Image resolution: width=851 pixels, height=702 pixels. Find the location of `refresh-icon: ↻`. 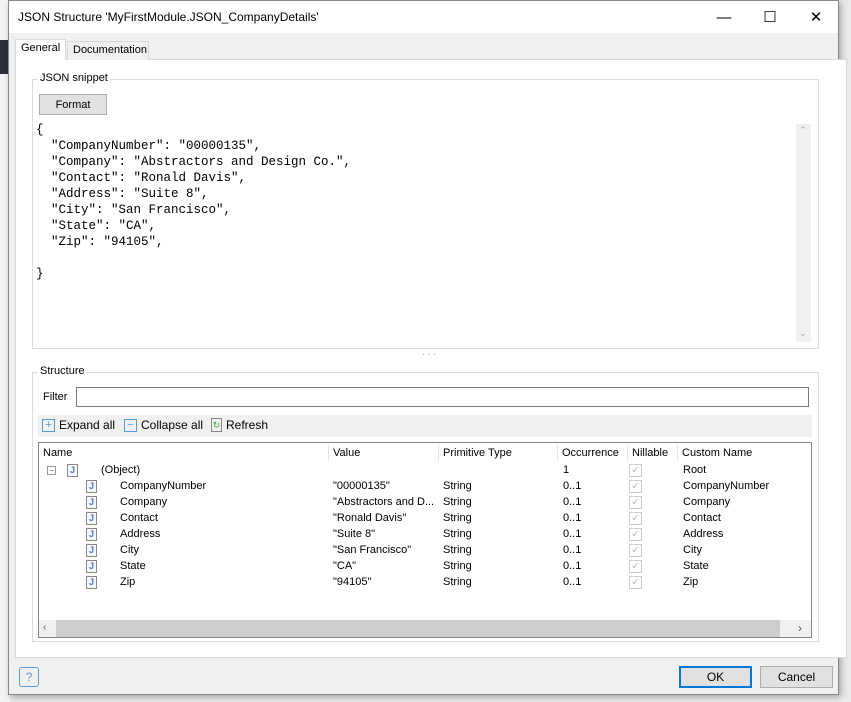

refresh-icon: ↻ is located at coordinates (216, 425).